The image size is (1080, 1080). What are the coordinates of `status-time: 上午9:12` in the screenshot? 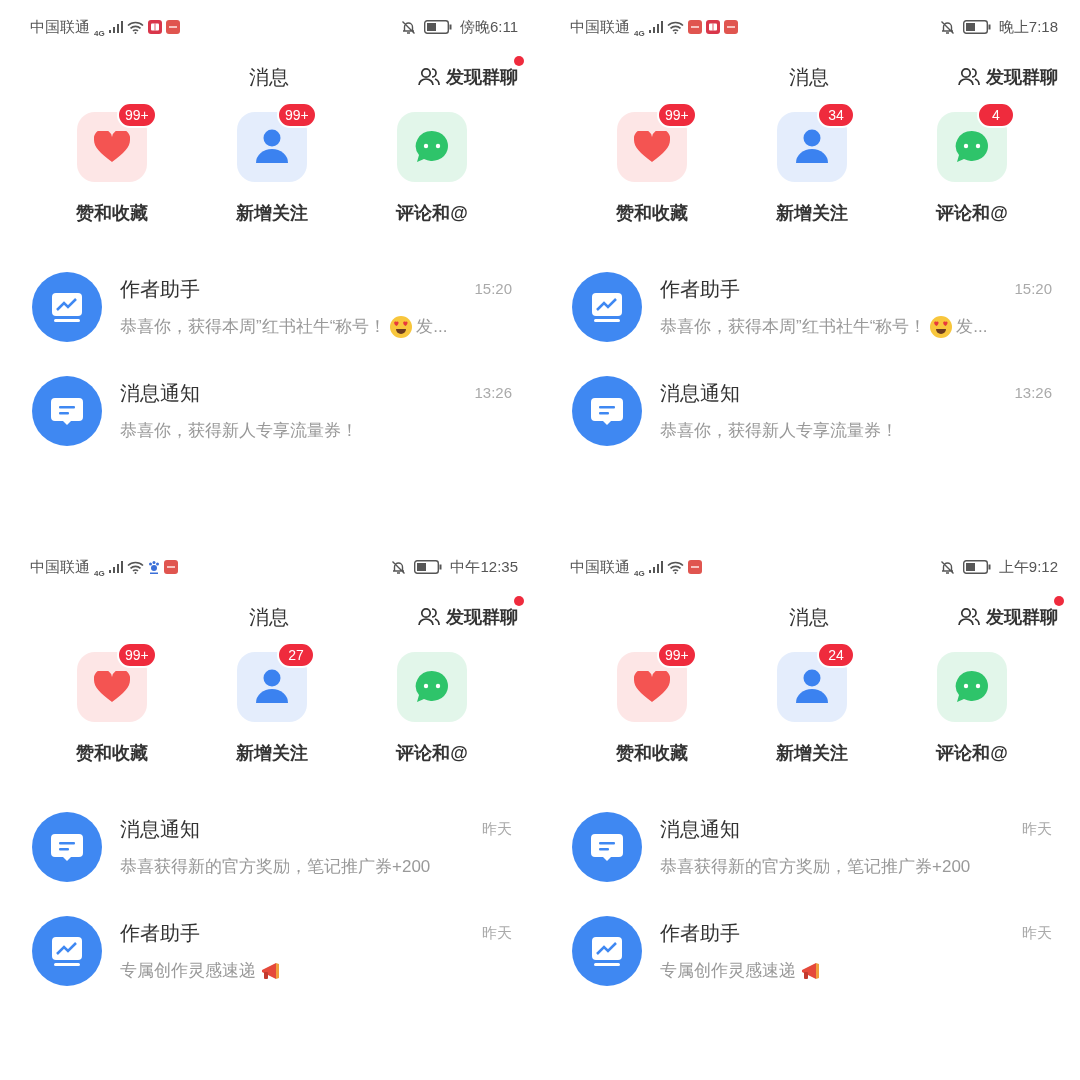 It's located at (1028, 566).